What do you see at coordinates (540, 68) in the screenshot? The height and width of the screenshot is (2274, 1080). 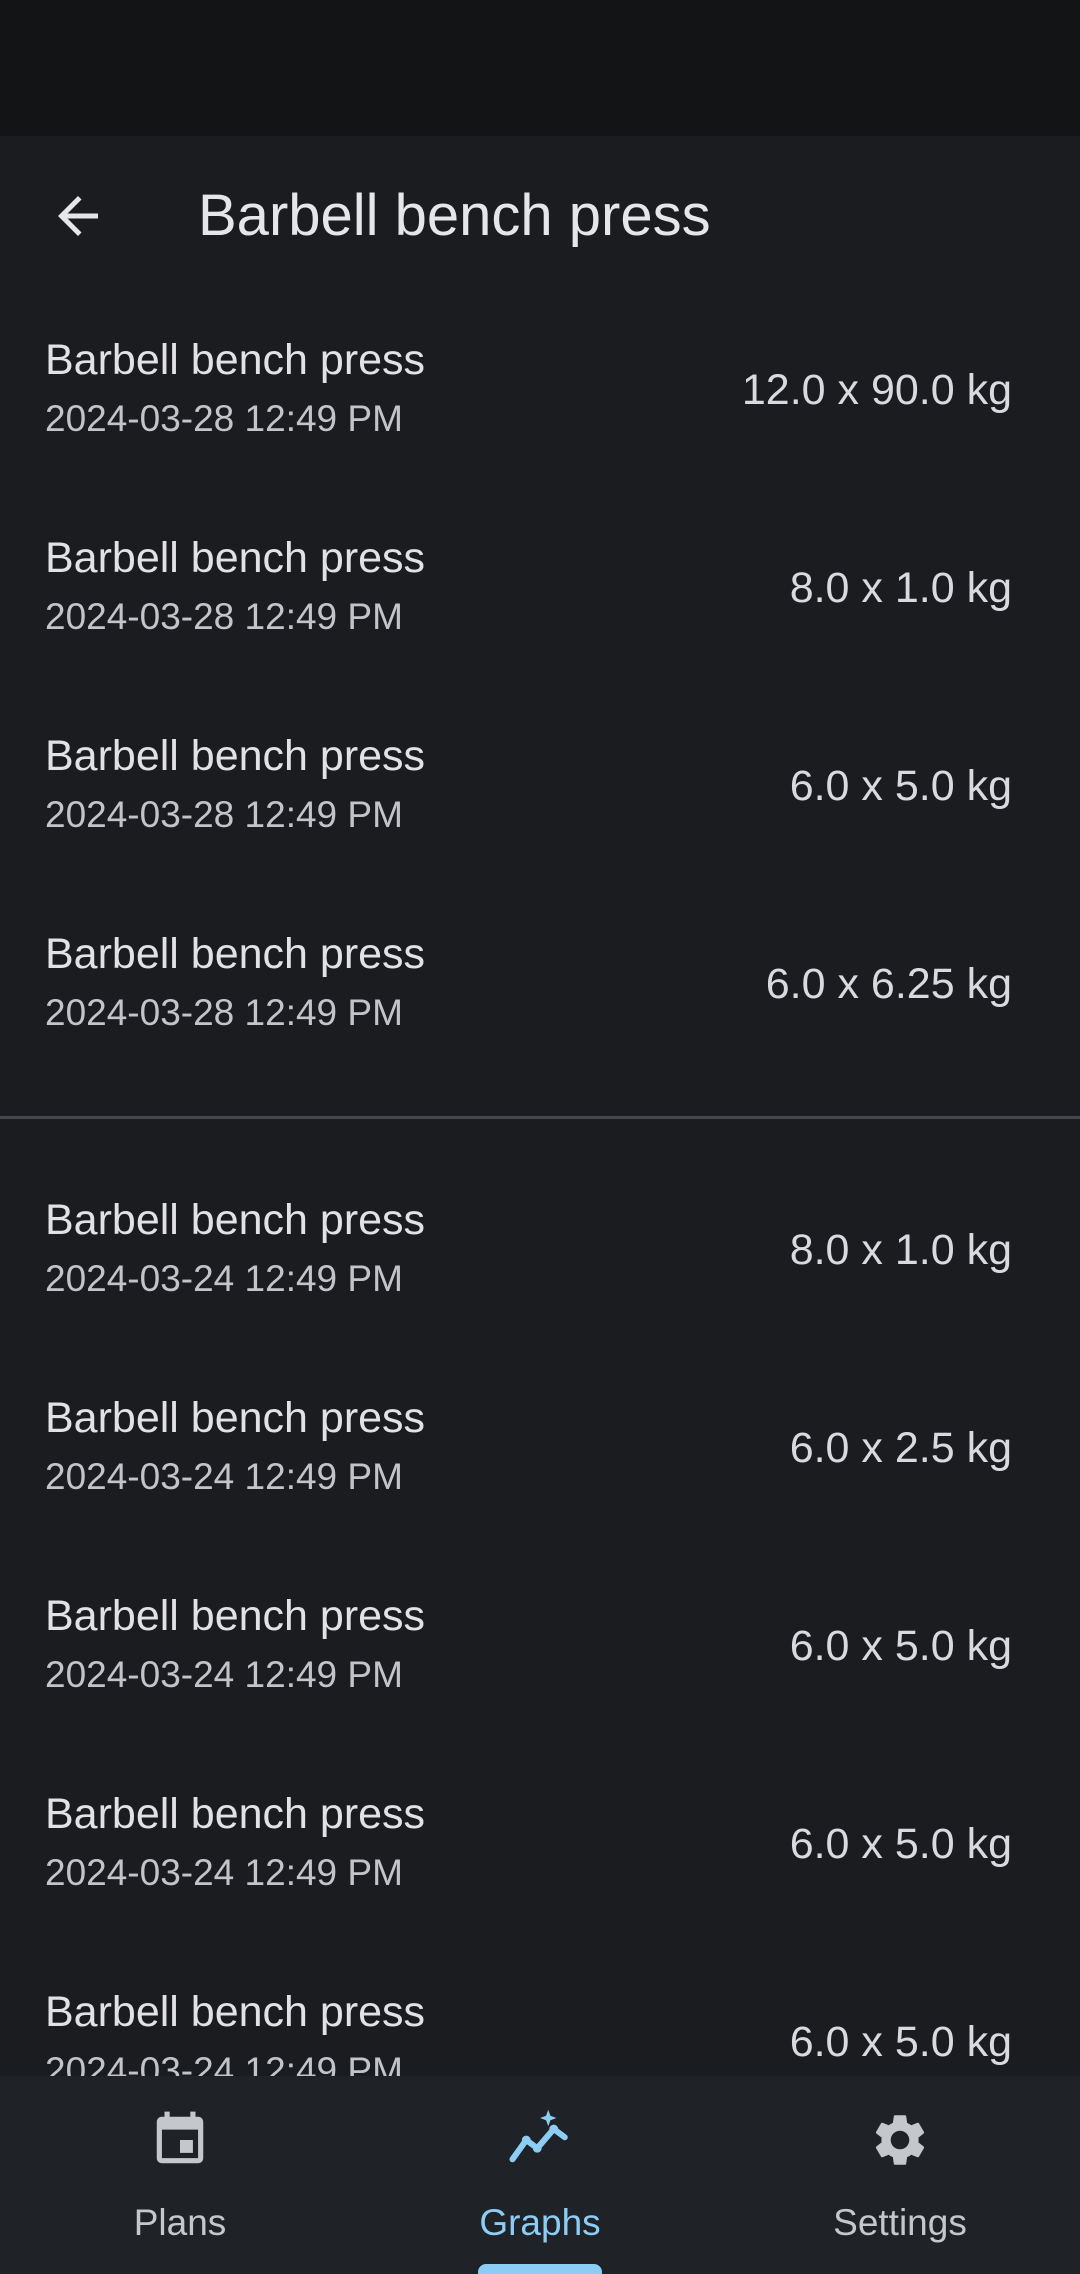 I see `status-bar` at bounding box center [540, 68].